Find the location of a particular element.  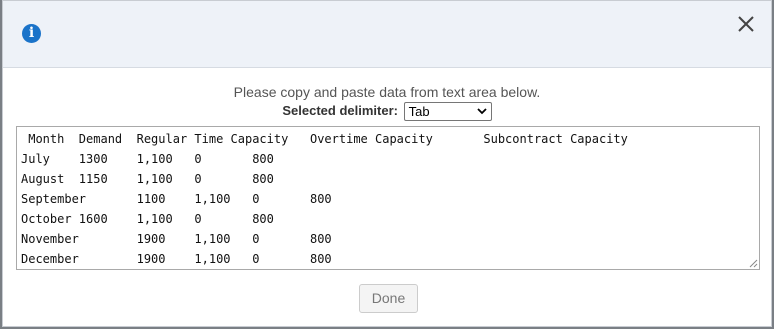

resize-grip-icon is located at coordinates (753, 263).